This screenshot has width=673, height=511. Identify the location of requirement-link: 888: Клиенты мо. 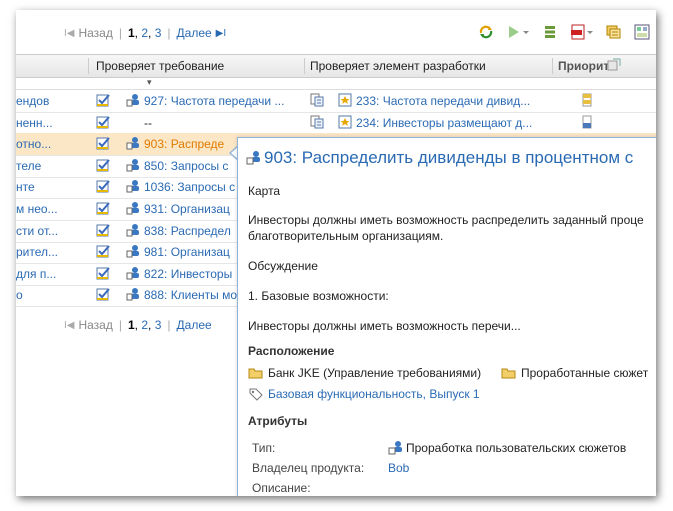
(190, 295).